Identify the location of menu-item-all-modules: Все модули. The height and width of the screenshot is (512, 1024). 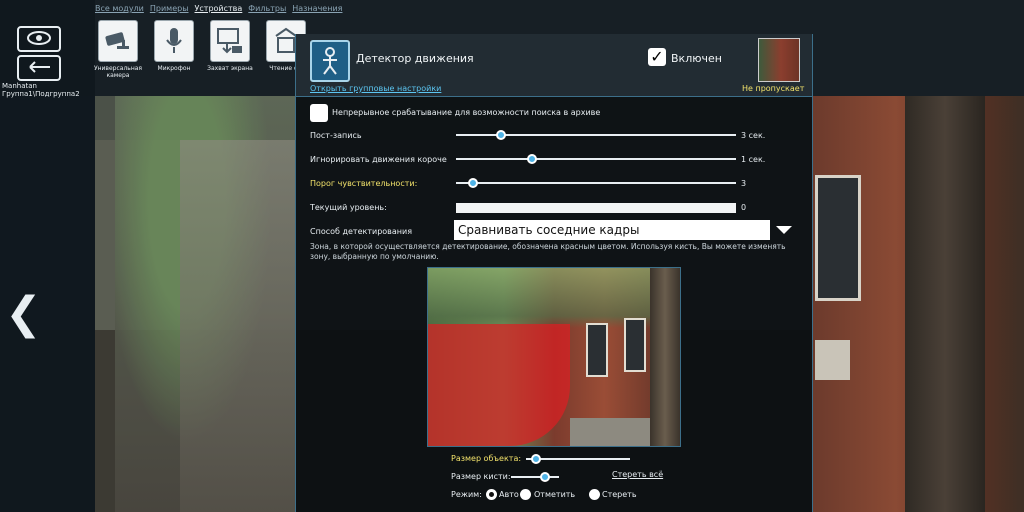
(119, 8).